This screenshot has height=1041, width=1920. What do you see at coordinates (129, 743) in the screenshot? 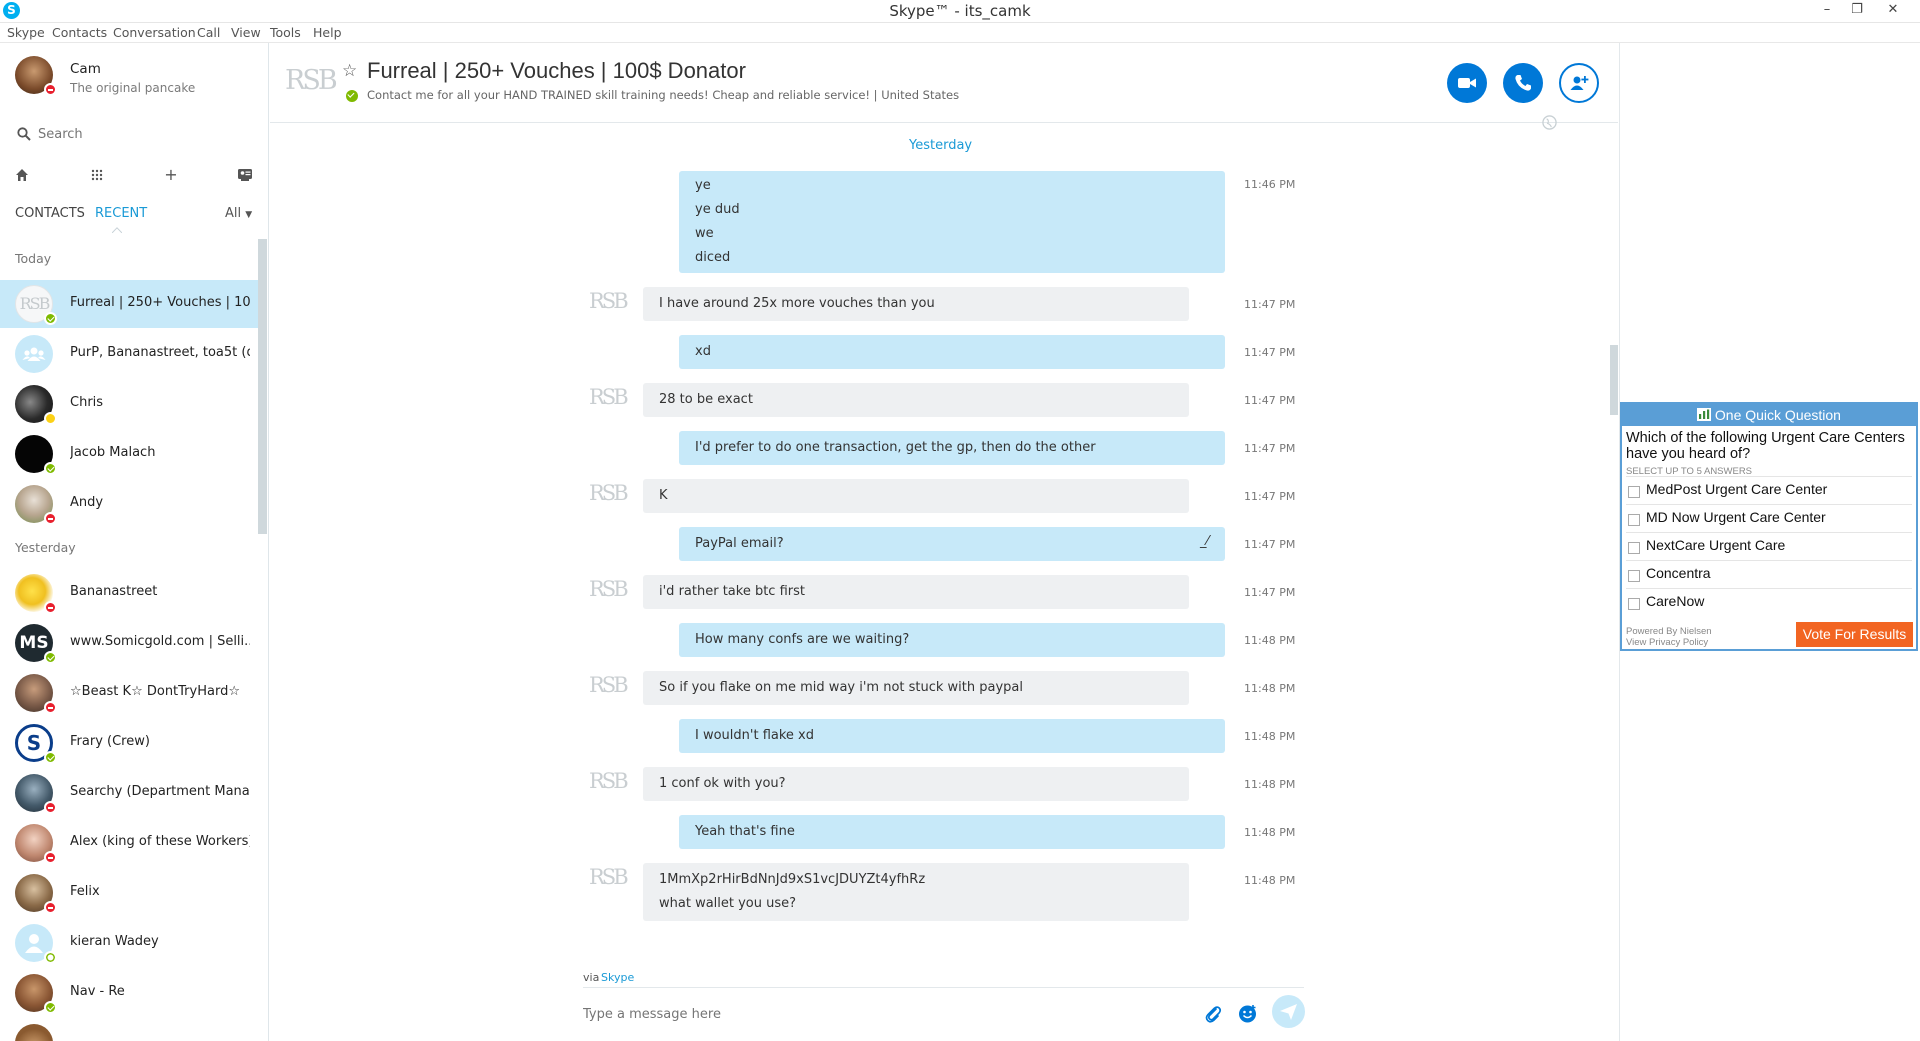
I see `contact-item: S Frary (Crew)` at bounding box center [129, 743].